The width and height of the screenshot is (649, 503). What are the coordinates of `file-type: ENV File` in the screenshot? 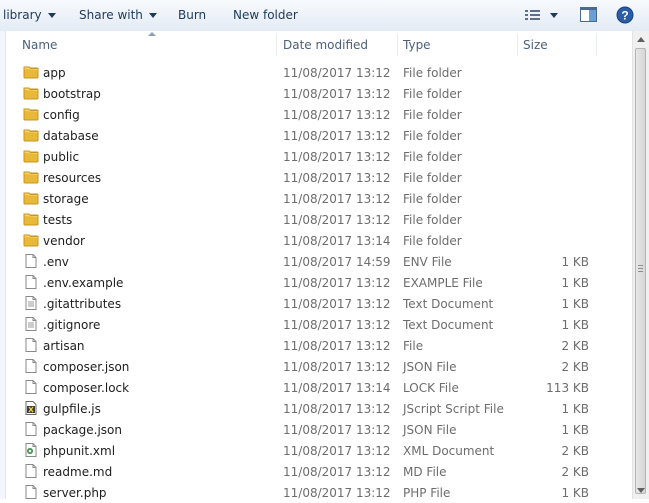 It's located at (427, 262).